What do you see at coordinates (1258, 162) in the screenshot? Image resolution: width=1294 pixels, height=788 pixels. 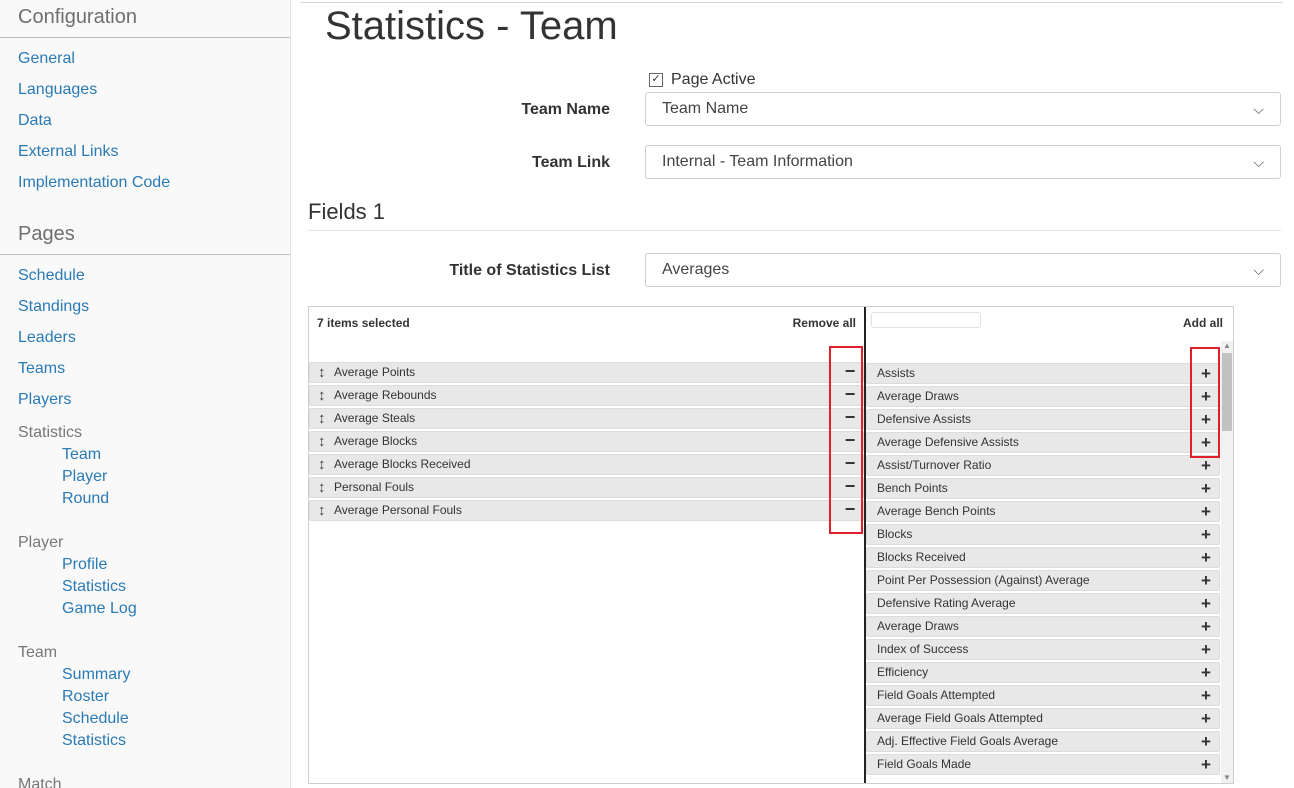 I see `chevron-down-icon: ⌵` at bounding box center [1258, 162].